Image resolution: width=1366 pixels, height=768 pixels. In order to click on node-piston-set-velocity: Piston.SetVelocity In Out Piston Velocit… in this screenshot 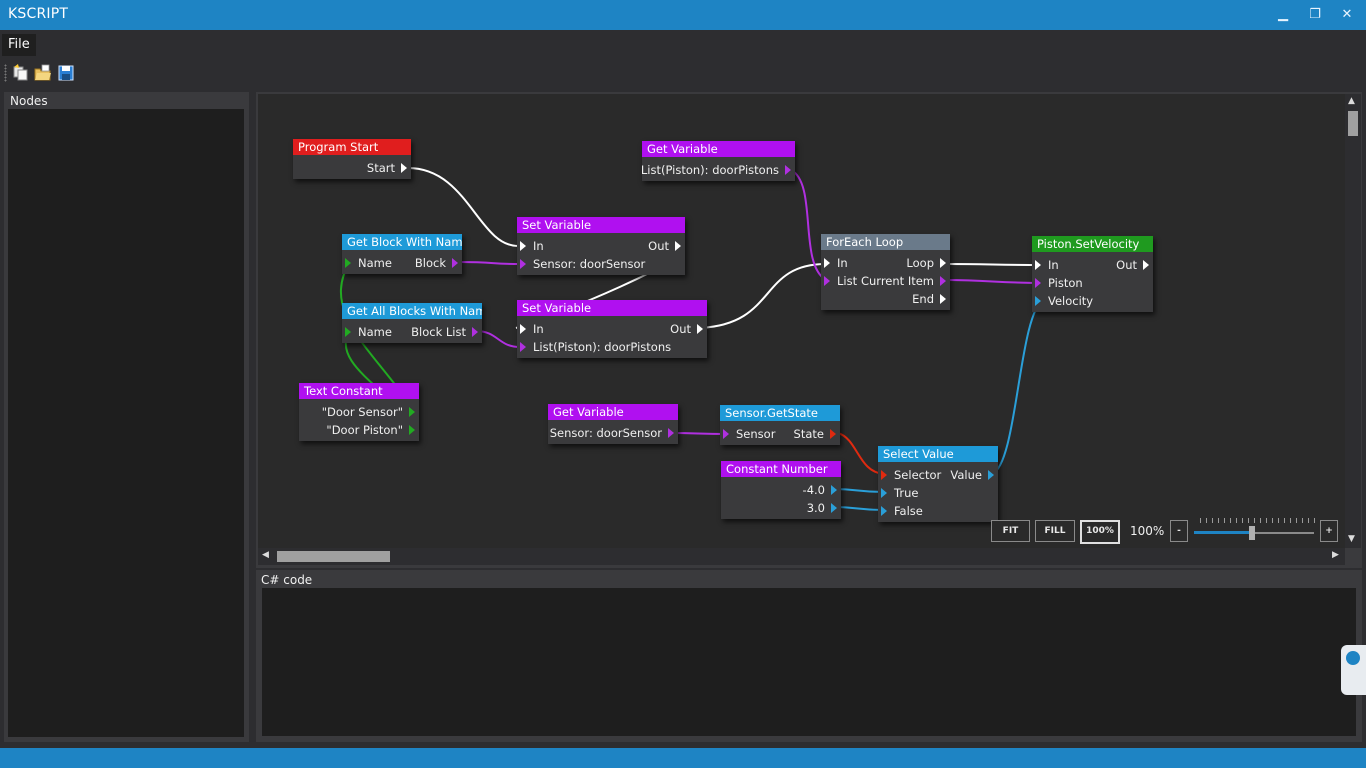, I will do `click(1092, 274)`.